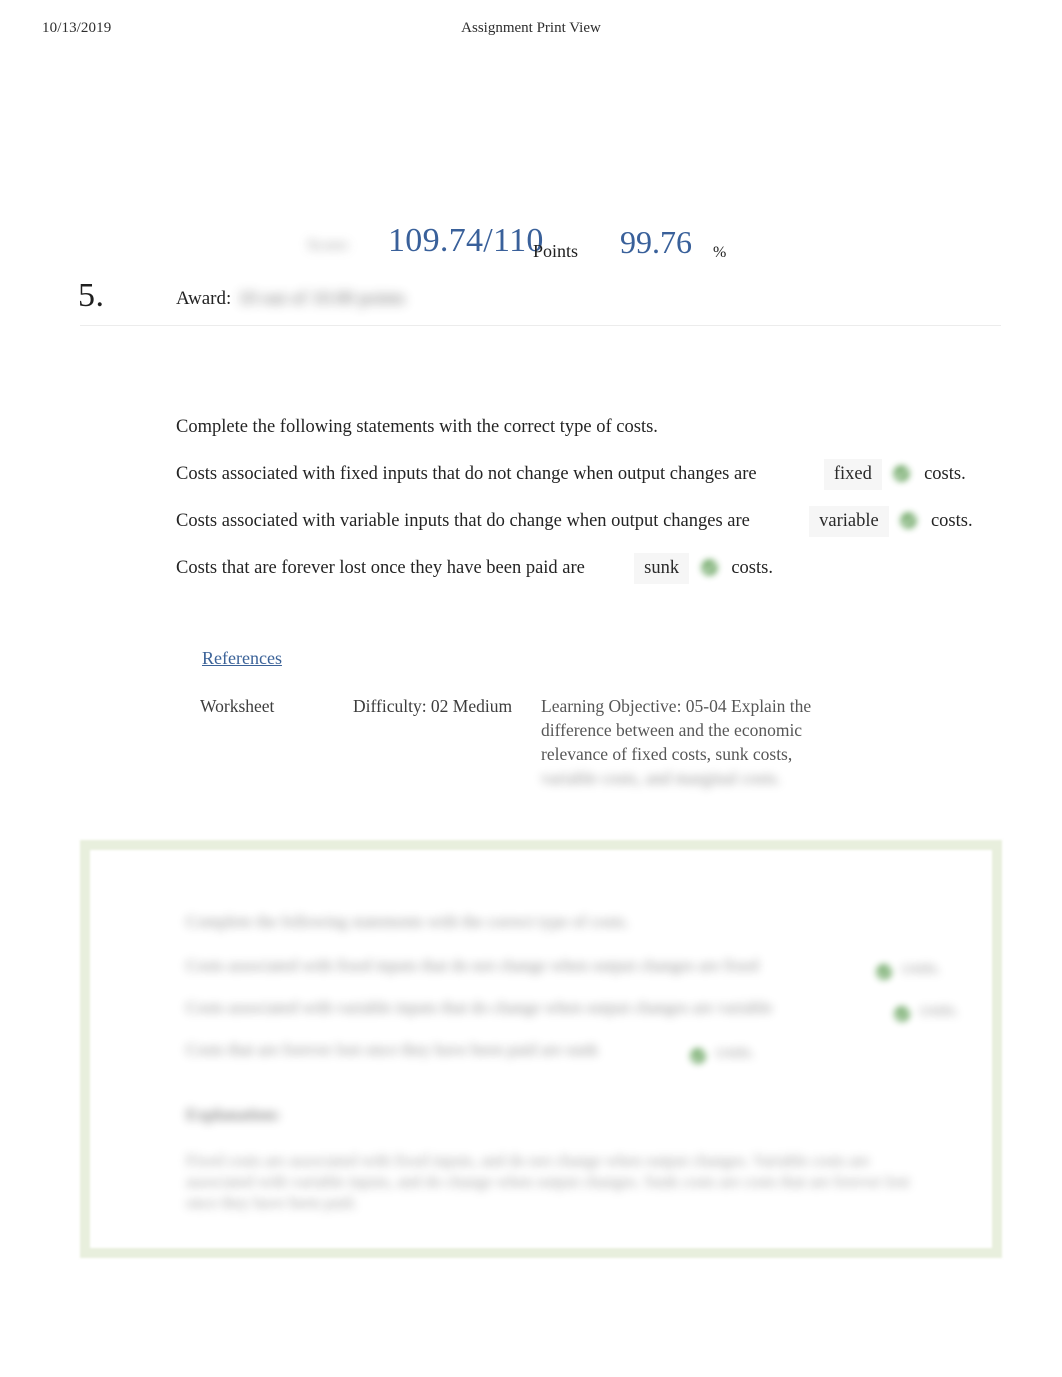  Describe the element at coordinates (433, 706) in the screenshot. I see `meta-difficulty: Difficulty: 02 Medium` at that location.